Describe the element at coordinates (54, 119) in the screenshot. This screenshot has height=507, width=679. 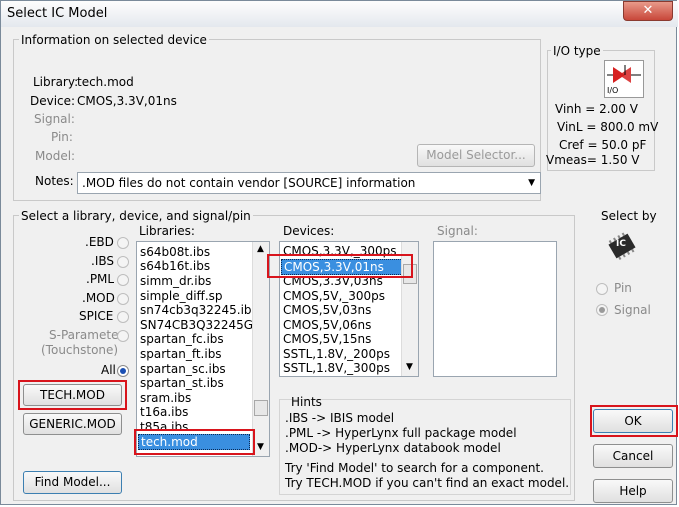
I see `signal-info-label: Signal:` at that location.